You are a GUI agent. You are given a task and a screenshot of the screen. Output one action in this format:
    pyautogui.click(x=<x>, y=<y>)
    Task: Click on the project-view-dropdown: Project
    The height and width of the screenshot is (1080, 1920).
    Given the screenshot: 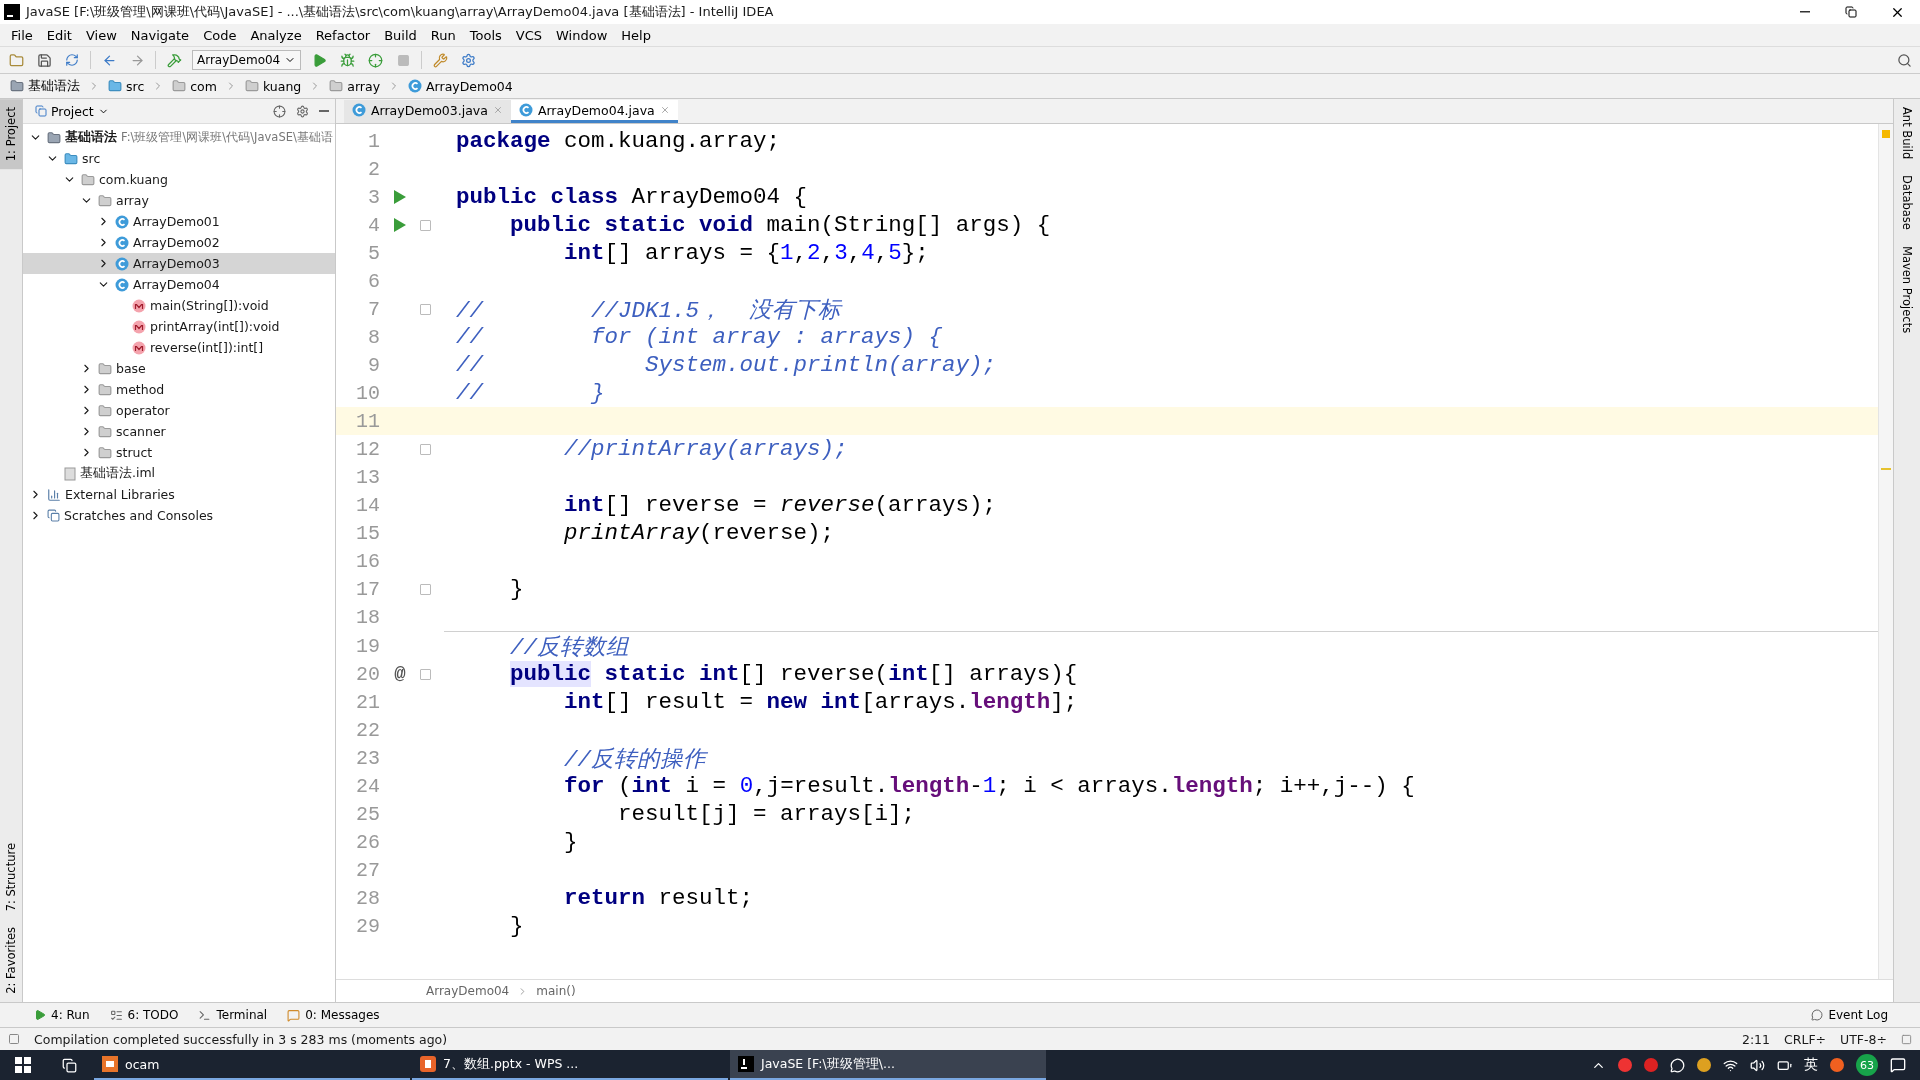 What is the action you would take?
    pyautogui.click(x=72, y=111)
    